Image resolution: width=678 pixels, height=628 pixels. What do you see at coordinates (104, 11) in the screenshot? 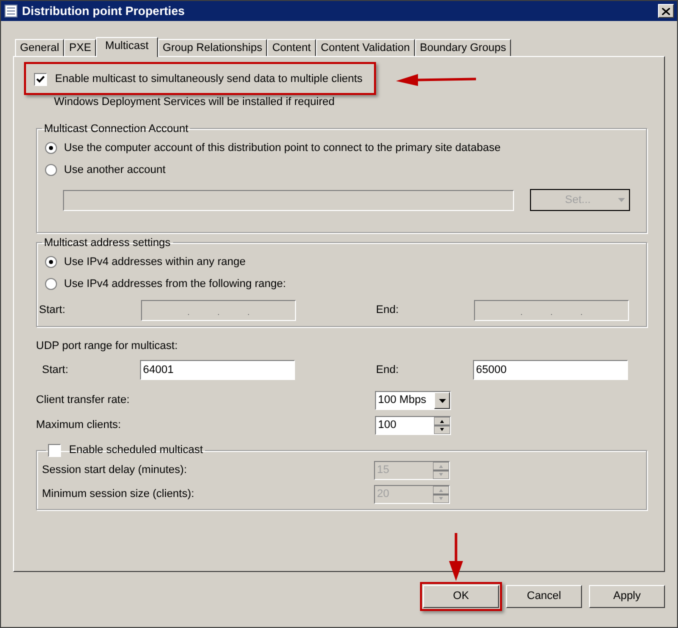
I see `window-title: Distribution point Properties` at bounding box center [104, 11].